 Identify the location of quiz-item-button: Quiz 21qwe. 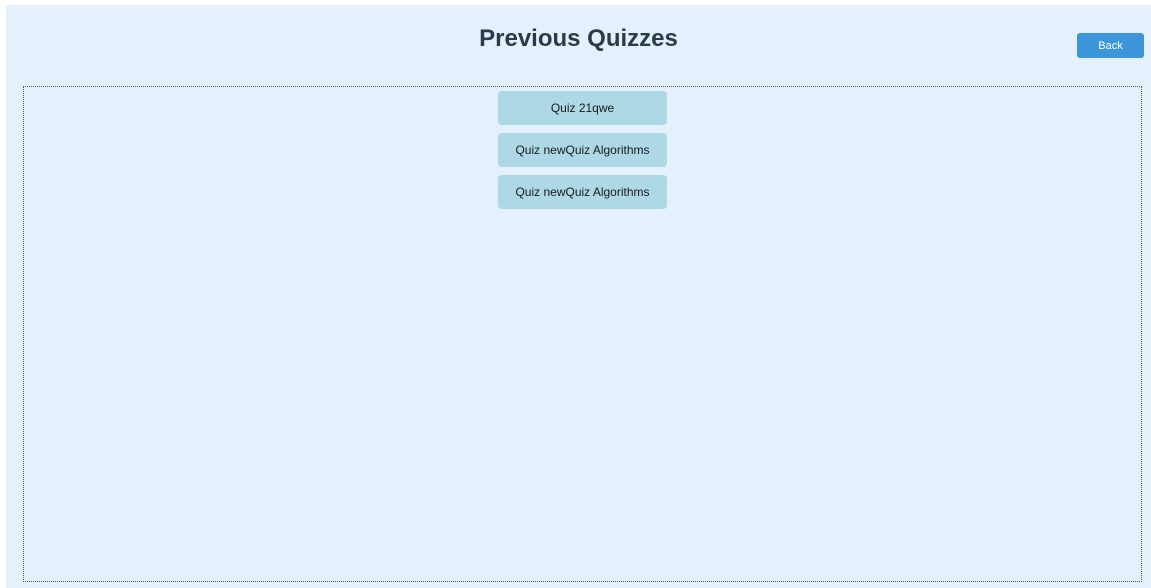
(582, 108).